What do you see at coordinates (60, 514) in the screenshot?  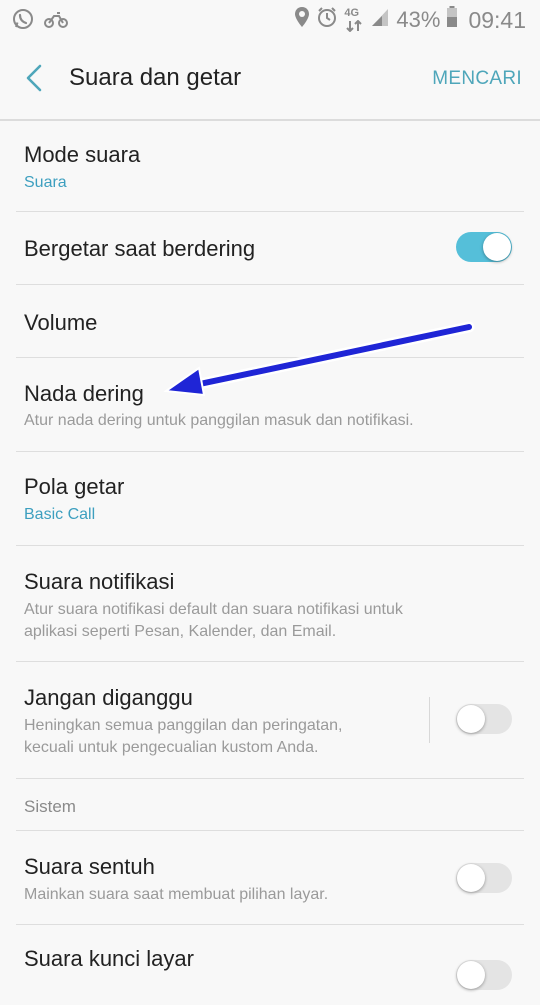 I see `setting-value: Basic Call` at bounding box center [60, 514].